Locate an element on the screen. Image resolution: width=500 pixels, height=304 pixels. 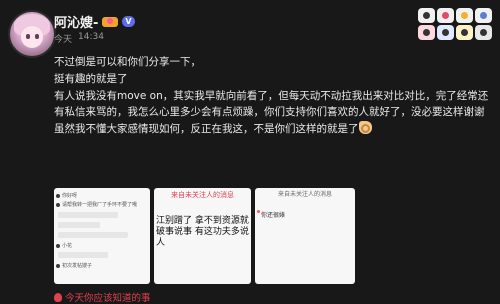
image-thumbnail: 来自未关注人的消息 你还很婊 is located at coordinates (305, 236).